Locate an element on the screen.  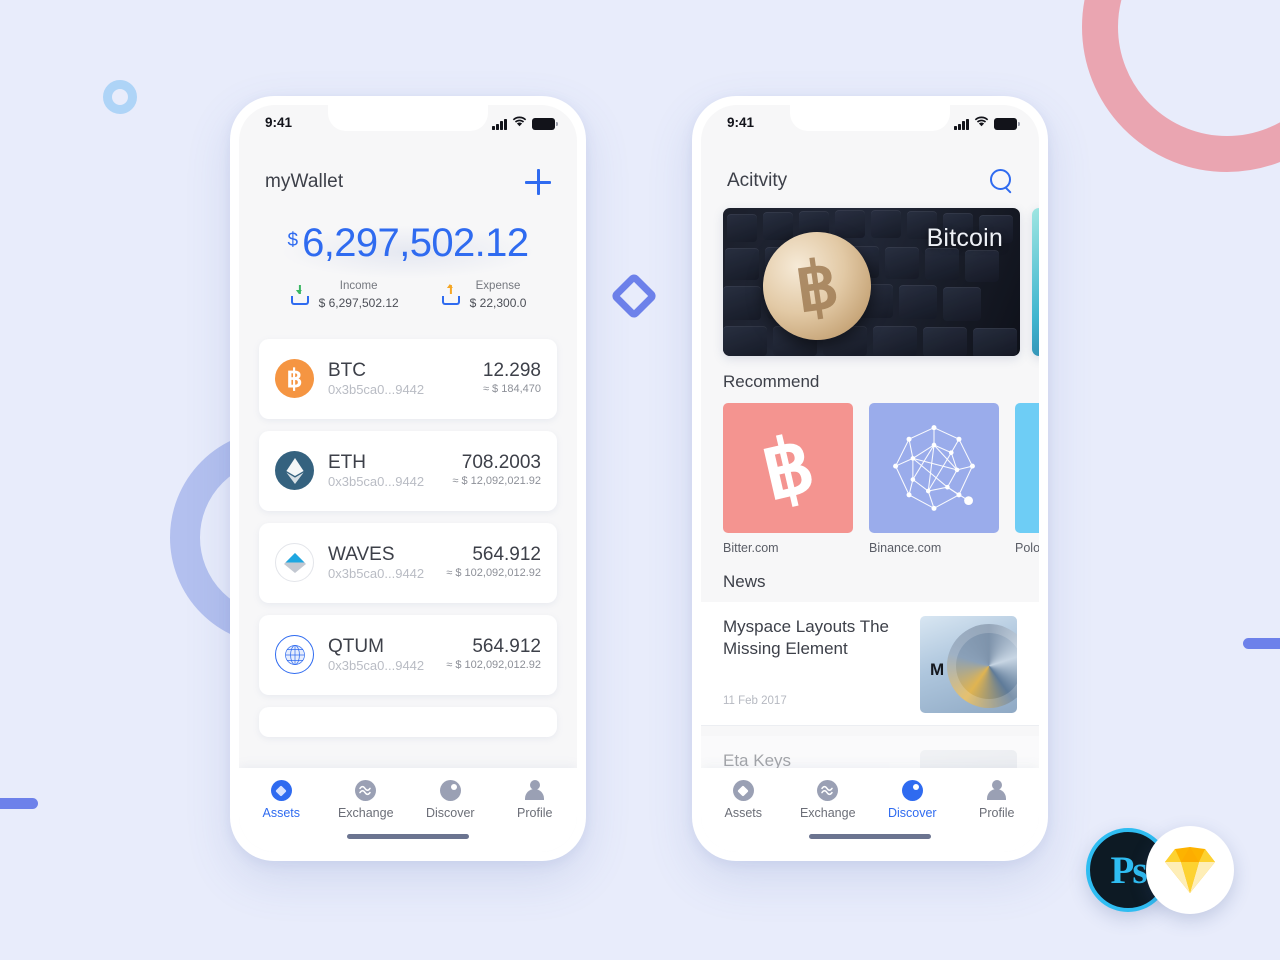
total-balance: $ 6,297,502.12 is located at coordinates (408, 243).